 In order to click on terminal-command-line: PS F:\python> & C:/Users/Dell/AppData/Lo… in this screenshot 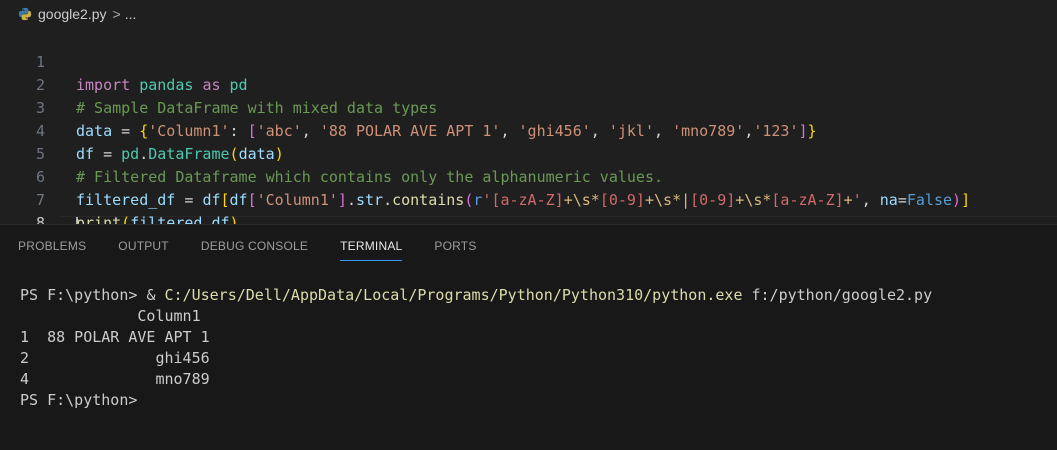, I will do `click(476, 295)`.